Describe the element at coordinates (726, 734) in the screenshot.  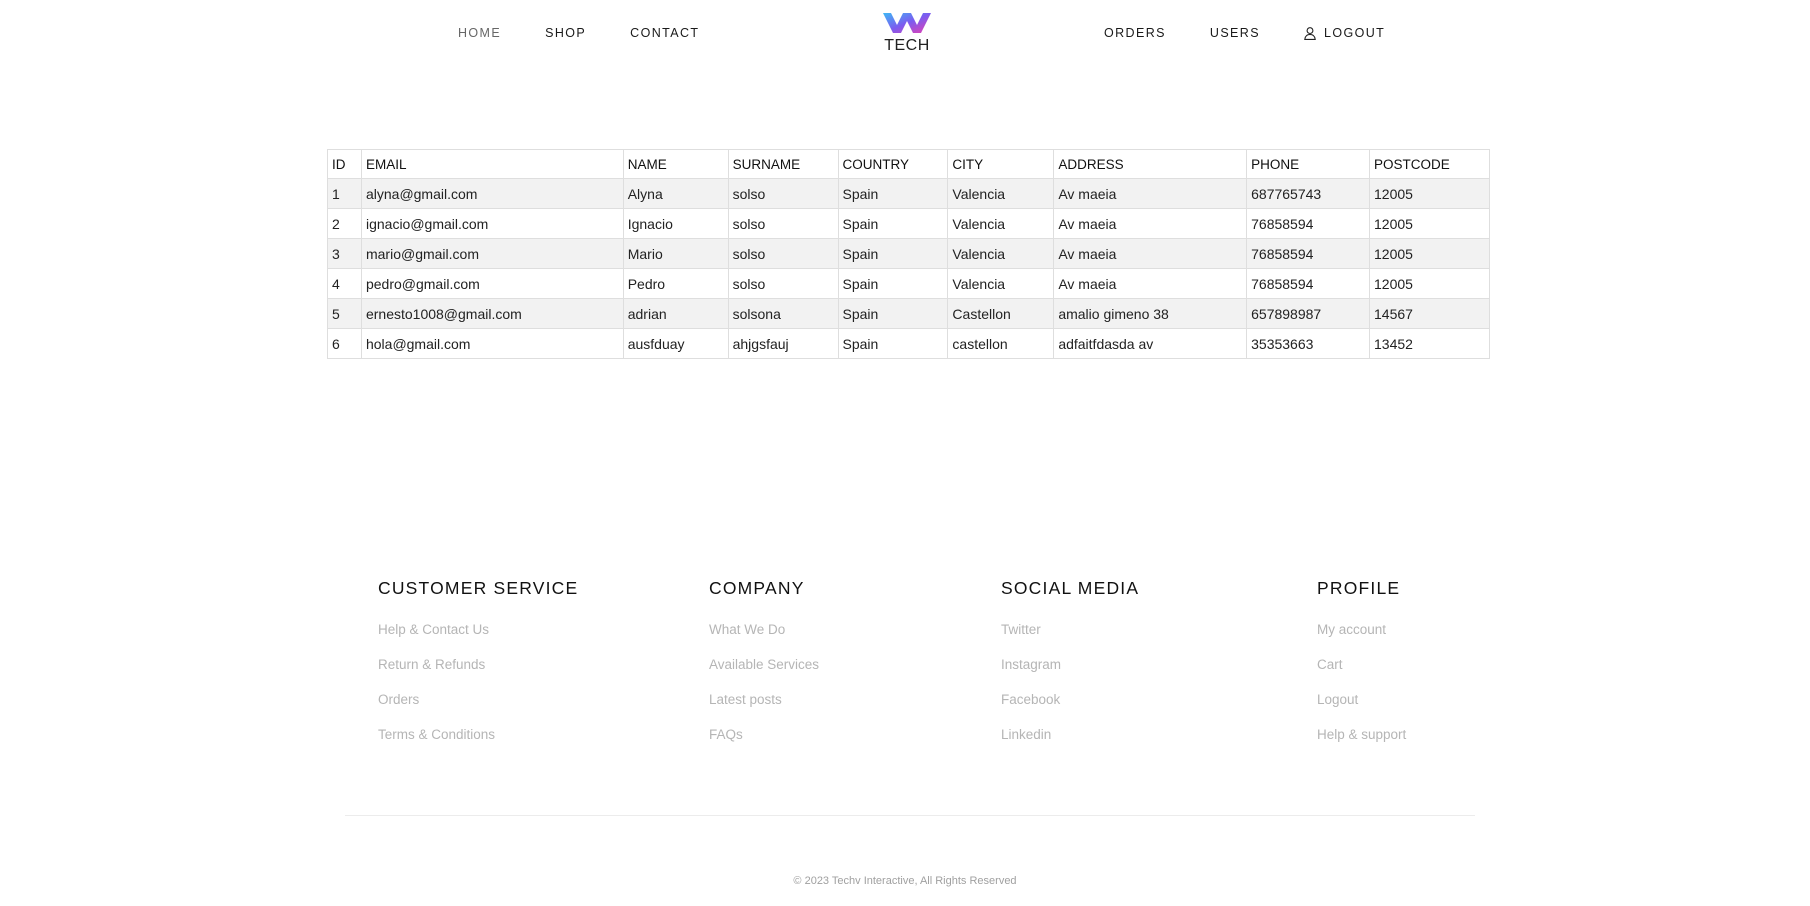
I see `footer-link-faqs: FAQs` at that location.